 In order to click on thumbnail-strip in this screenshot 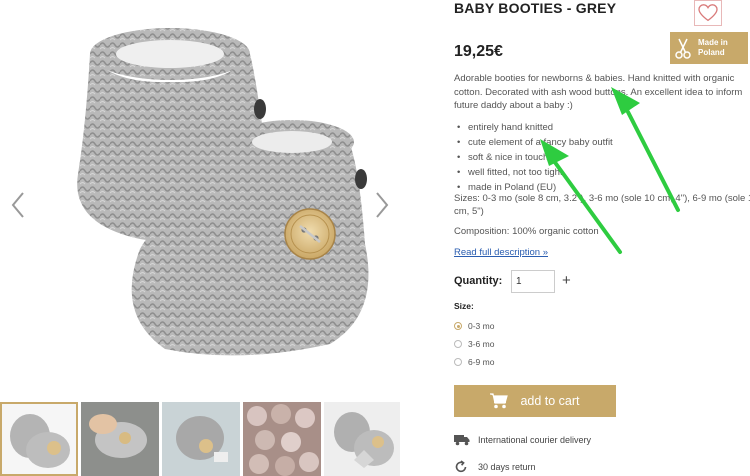, I will do `click(200, 439)`.